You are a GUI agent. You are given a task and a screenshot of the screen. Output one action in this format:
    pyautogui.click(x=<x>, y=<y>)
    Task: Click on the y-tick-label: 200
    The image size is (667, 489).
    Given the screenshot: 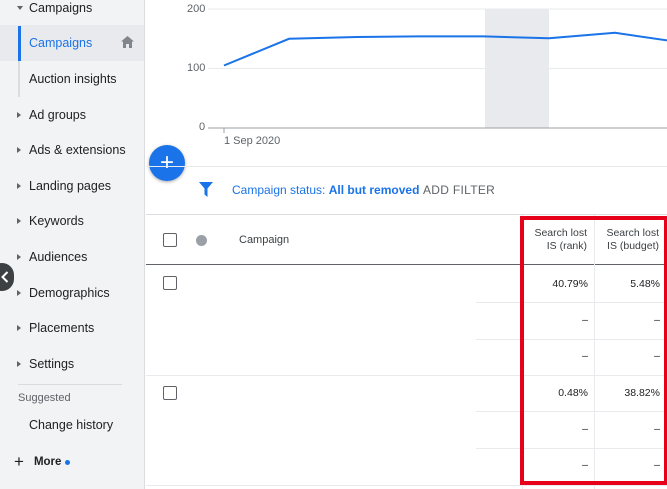 What is the action you would take?
    pyautogui.click(x=196, y=9)
    